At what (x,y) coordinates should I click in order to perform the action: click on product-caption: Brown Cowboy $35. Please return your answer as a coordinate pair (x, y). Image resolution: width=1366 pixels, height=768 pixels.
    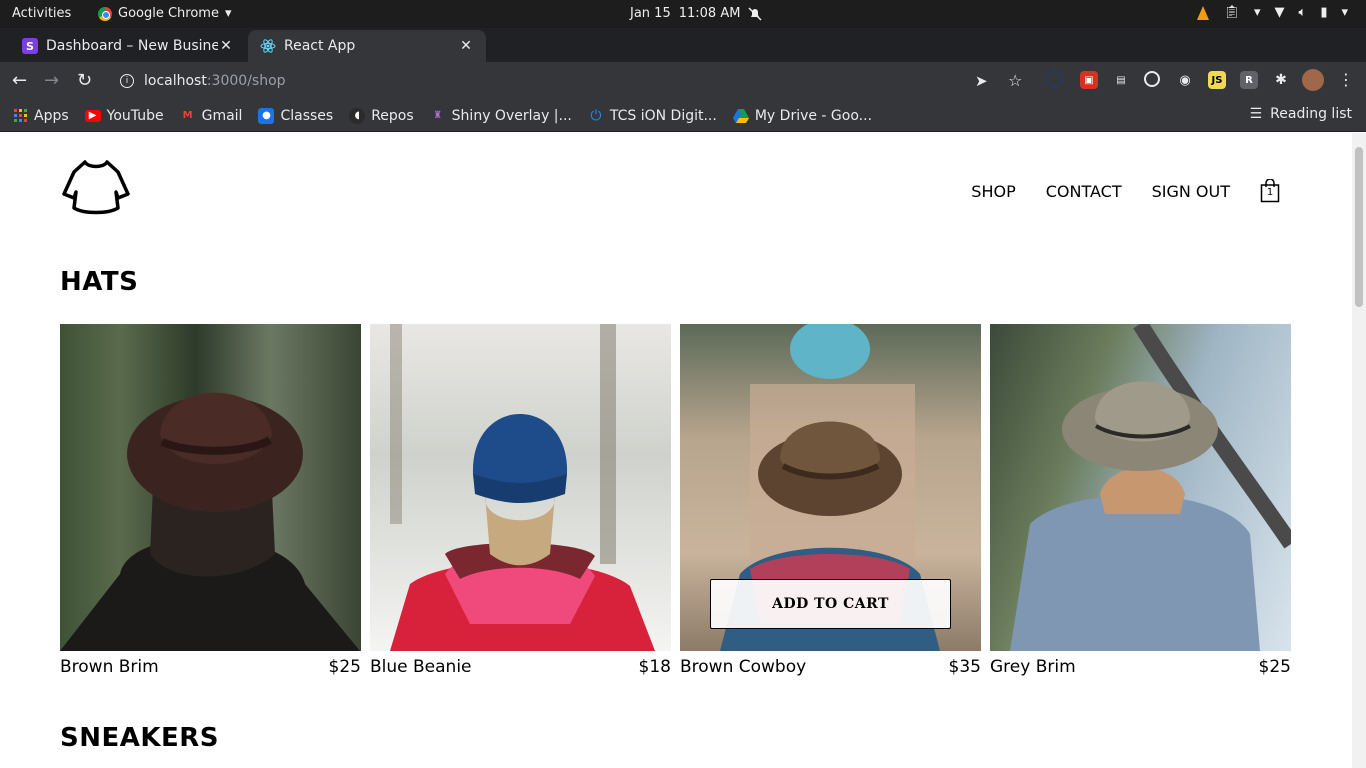
    Looking at the image, I should click on (830, 667).